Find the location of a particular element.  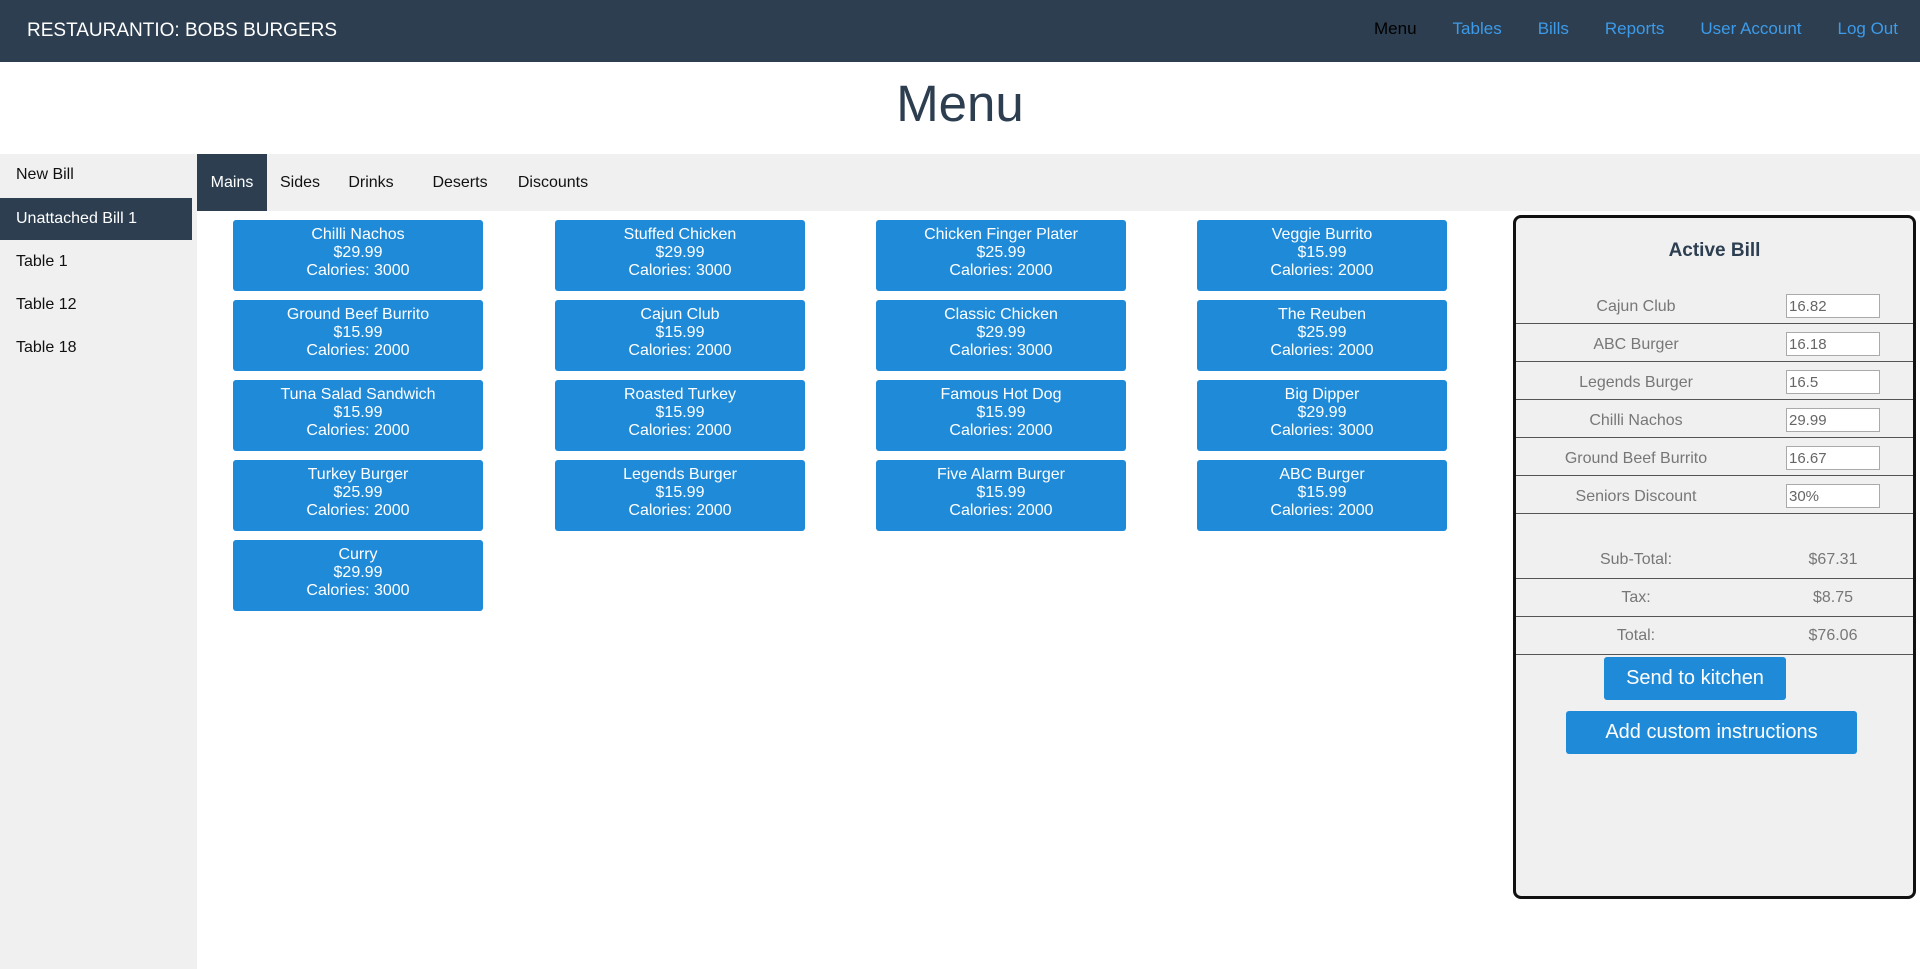

menu-item-curry: Curry $29.99 Calories: 3000 is located at coordinates (358, 575).